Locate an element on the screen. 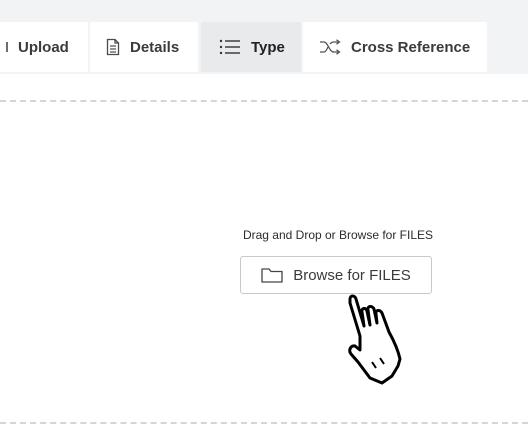  dropzone-border-top is located at coordinates (264, 101).